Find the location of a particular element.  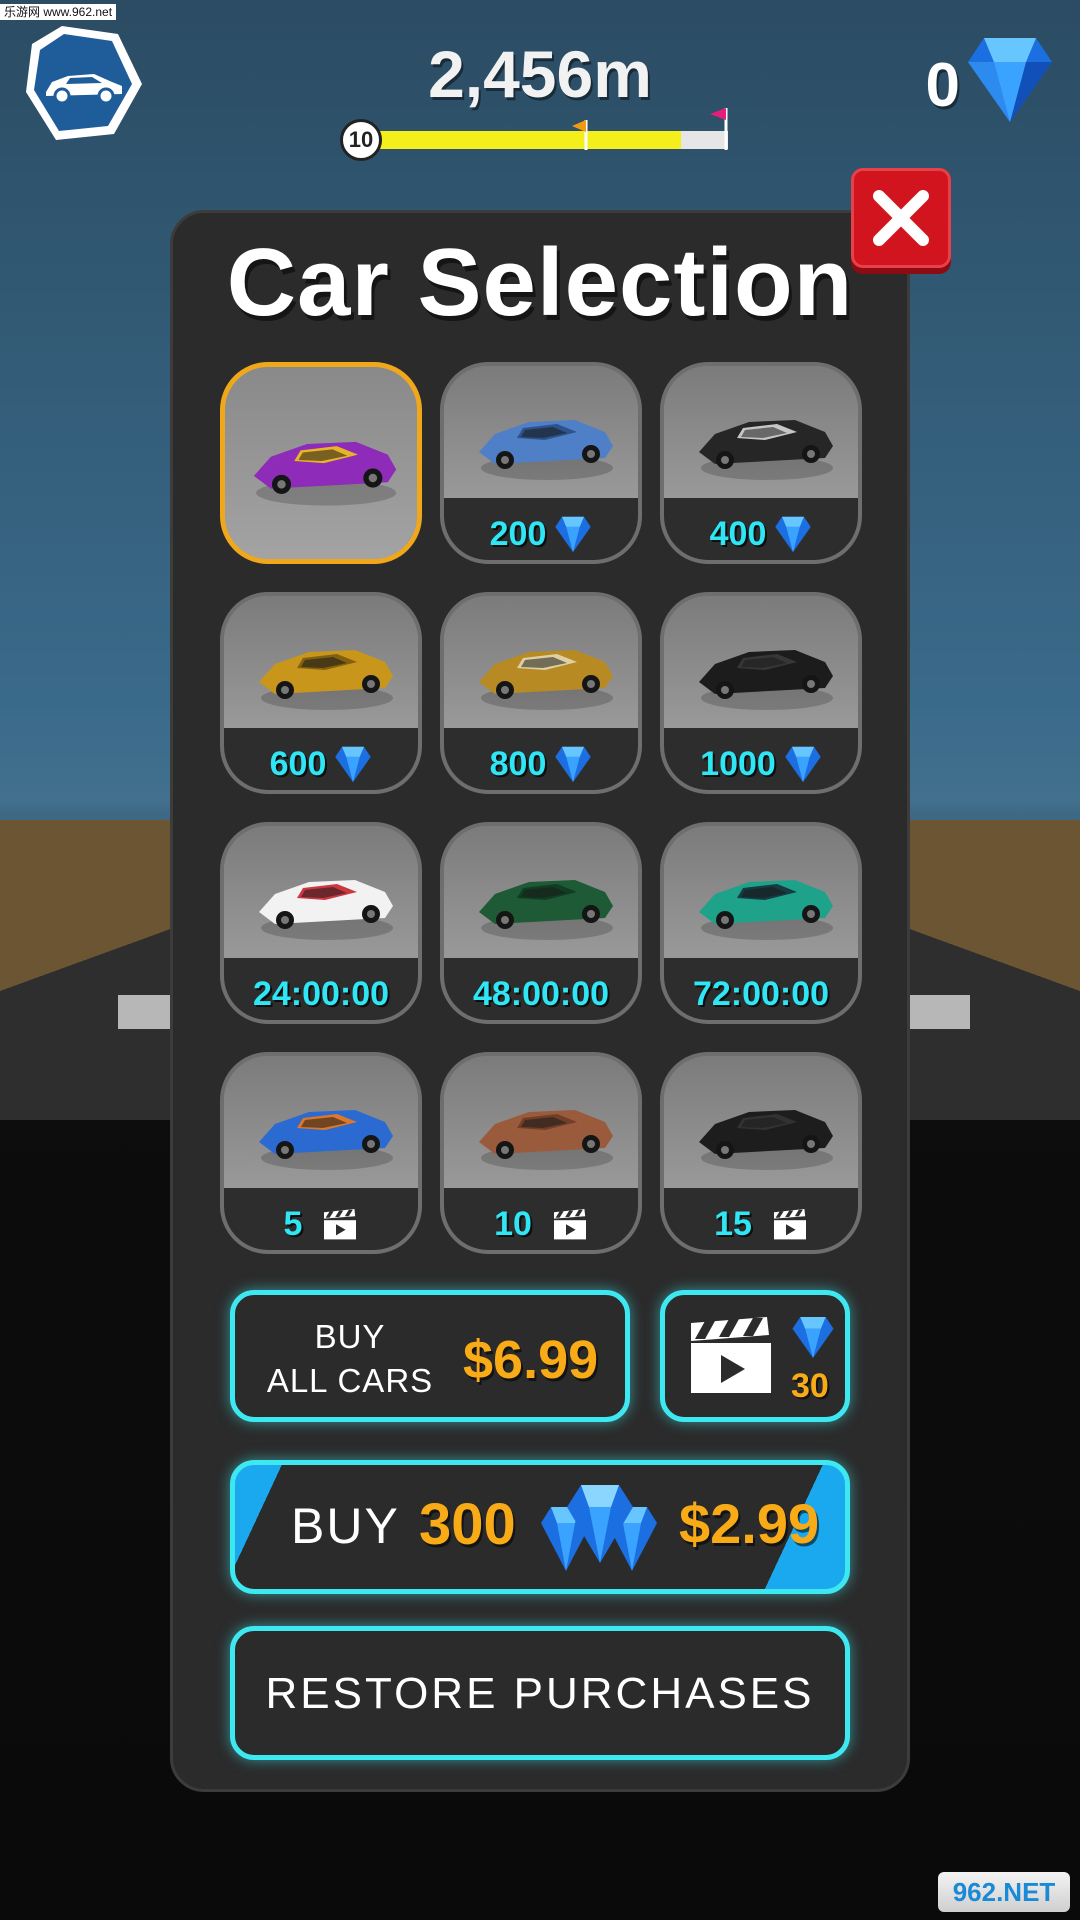

buy-all-line2: ALL CARS is located at coordinates (350, 1380).